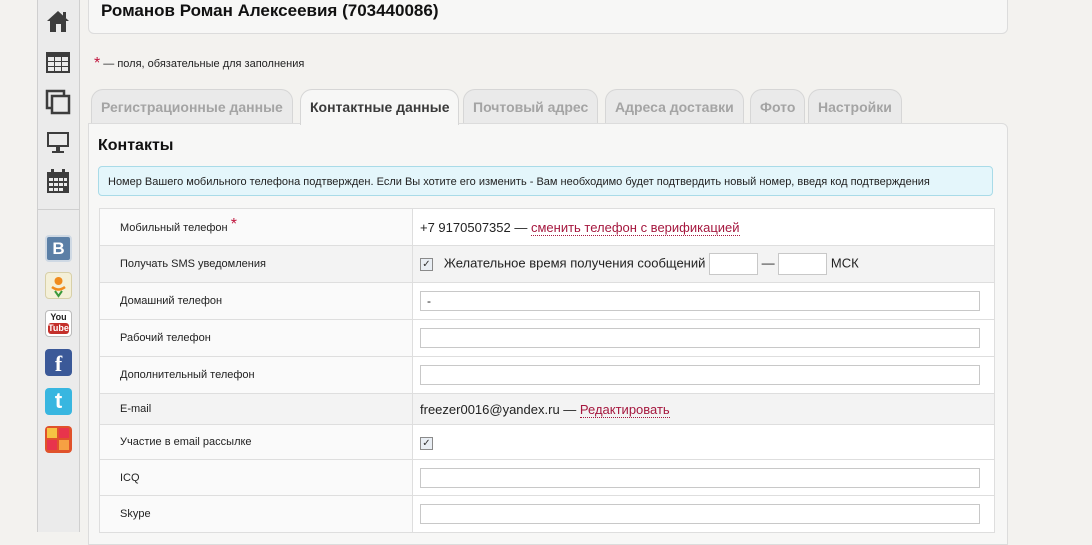 The width and height of the screenshot is (1092, 545). What do you see at coordinates (844, 263) in the screenshot?
I see `sms-timezone: МСК` at bounding box center [844, 263].